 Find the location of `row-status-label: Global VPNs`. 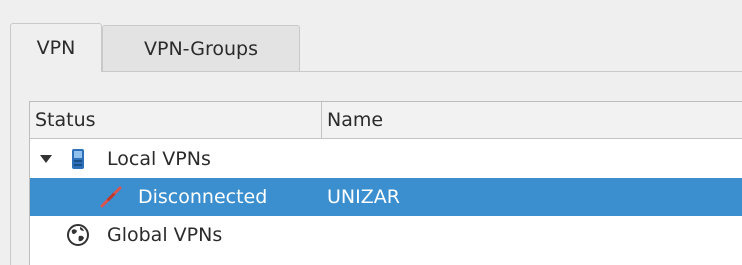

row-status-label: Global VPNs is located at coordinates (165, 235).